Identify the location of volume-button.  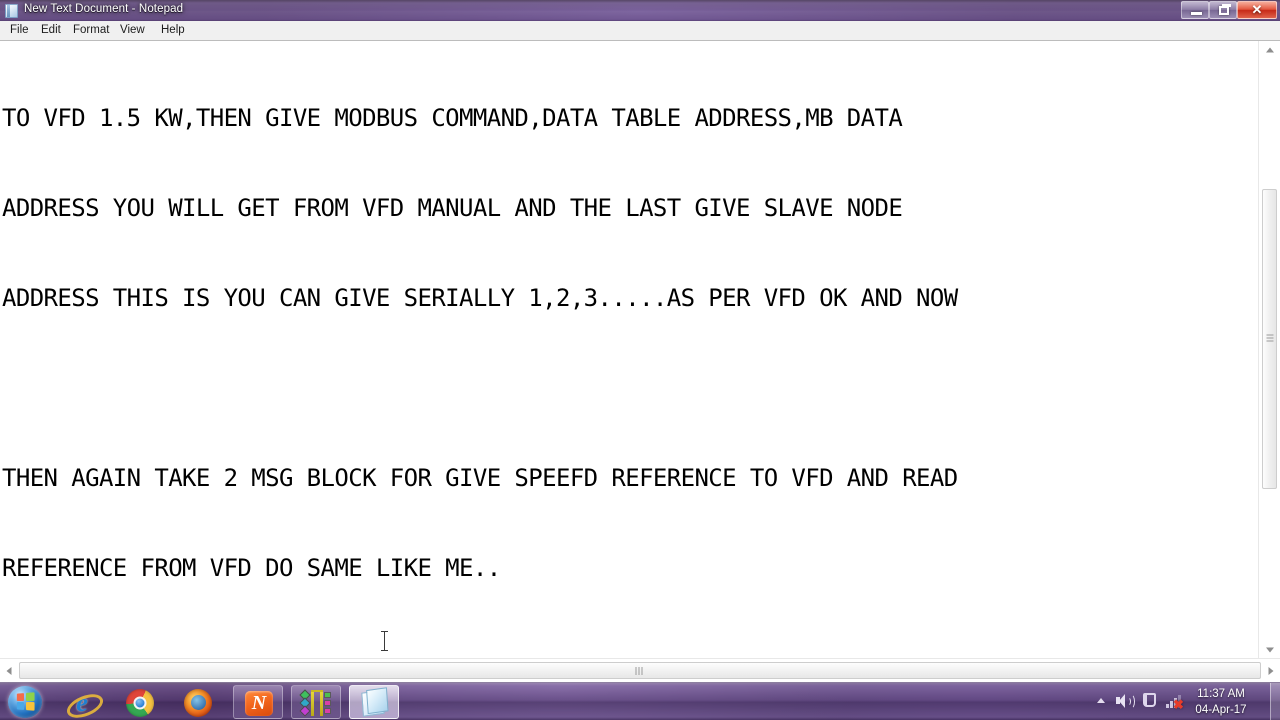
(1125, 701).